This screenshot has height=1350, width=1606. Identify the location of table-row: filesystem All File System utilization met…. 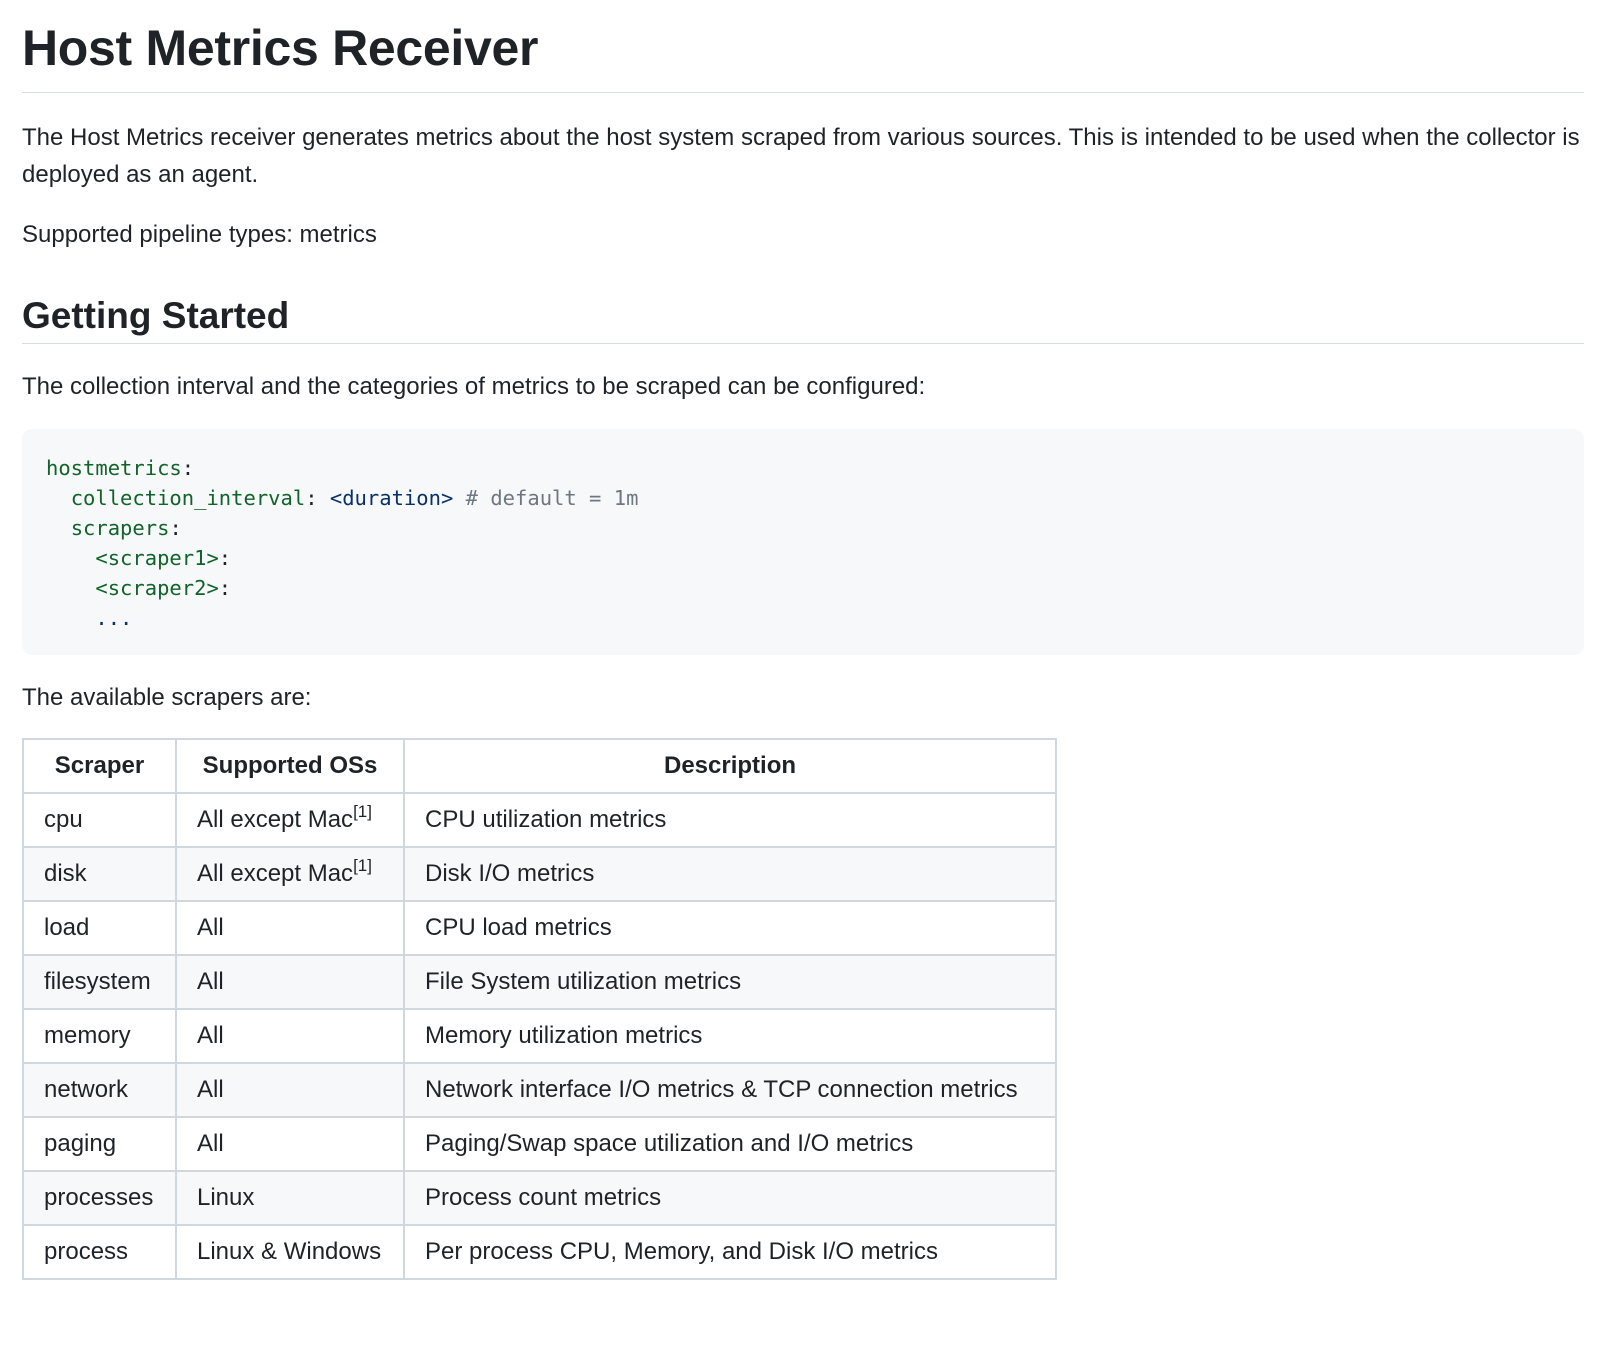
(539, 982).